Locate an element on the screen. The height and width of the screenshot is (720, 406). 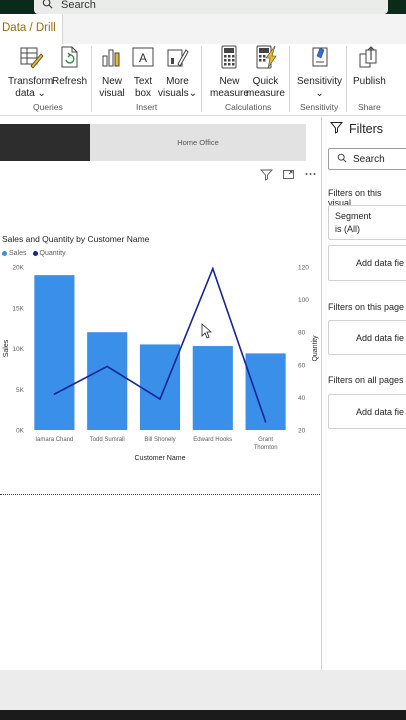
group-calculations-label: Calculations is located at coordinates (248, 107).